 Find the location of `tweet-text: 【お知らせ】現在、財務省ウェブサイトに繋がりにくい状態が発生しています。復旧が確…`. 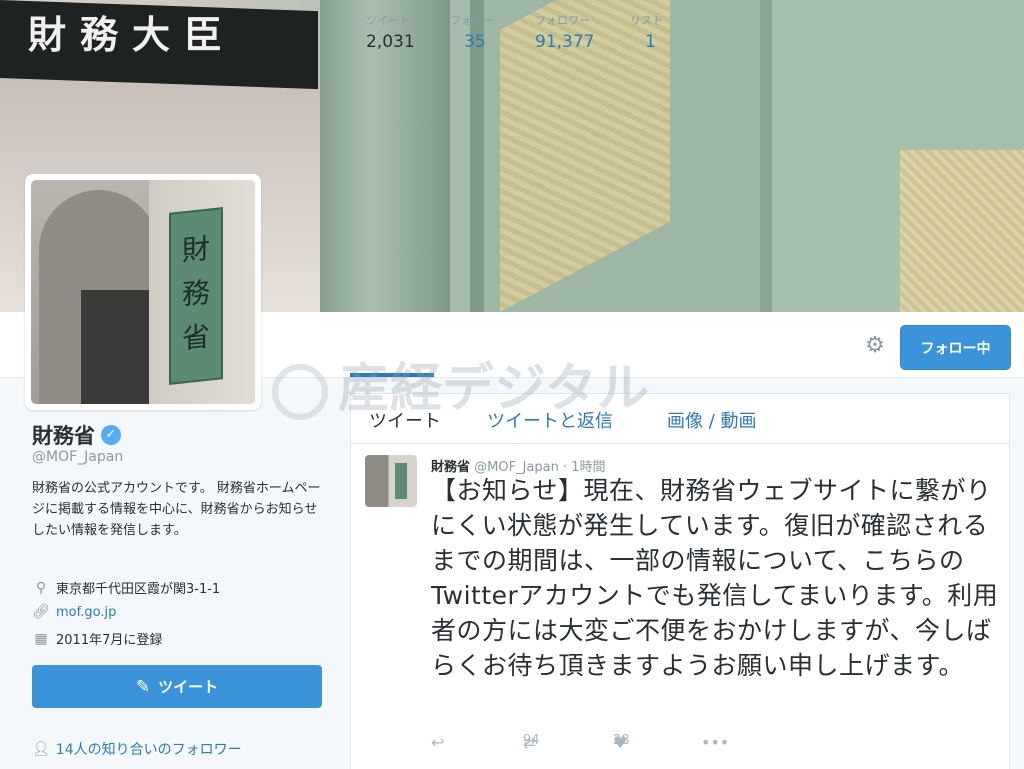

tweet-text: 【お知らせ】現在、財務省ウェブサイトに繋がりにくい状態が発生しています。復旧が確… is located at coordinates (715, 578).